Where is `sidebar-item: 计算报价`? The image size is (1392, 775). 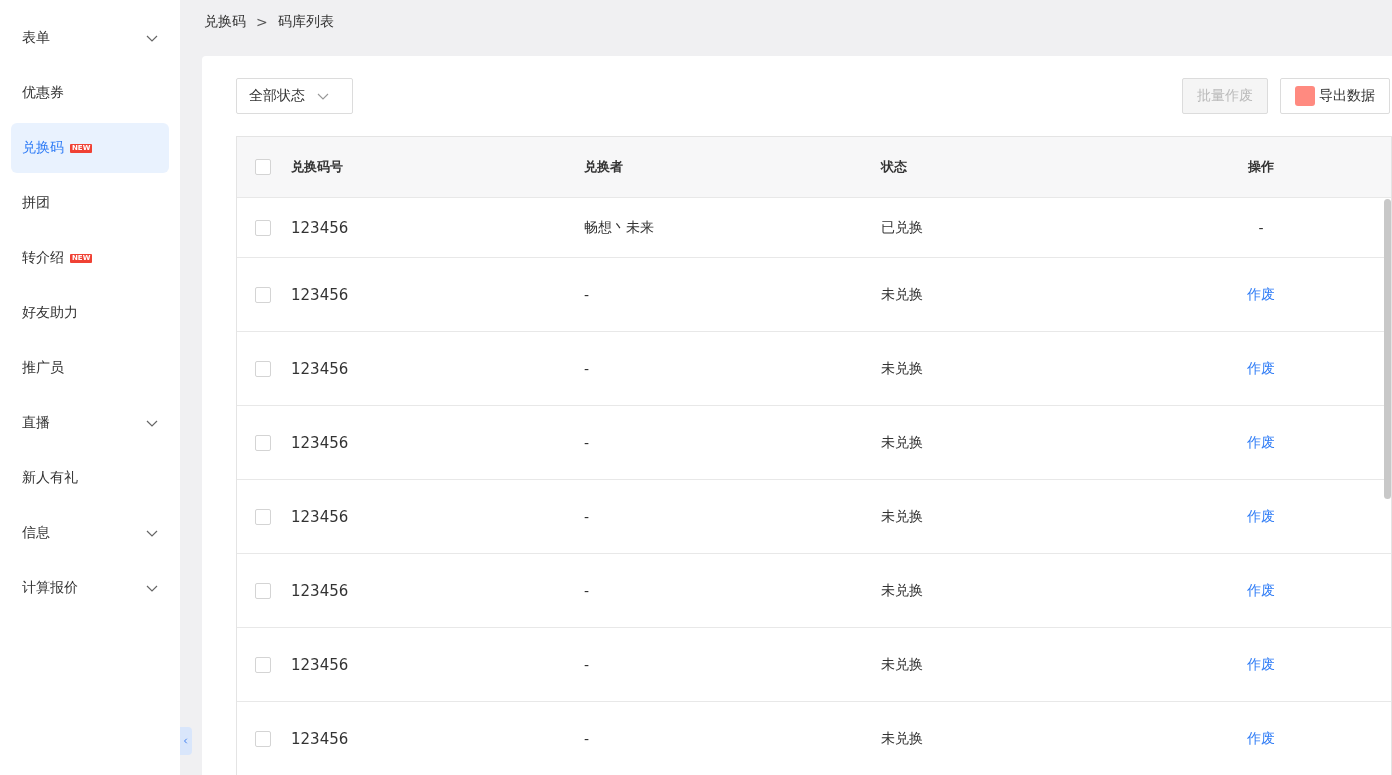 sidebar-item: 计算报价 is located at coordinates (90, 588).